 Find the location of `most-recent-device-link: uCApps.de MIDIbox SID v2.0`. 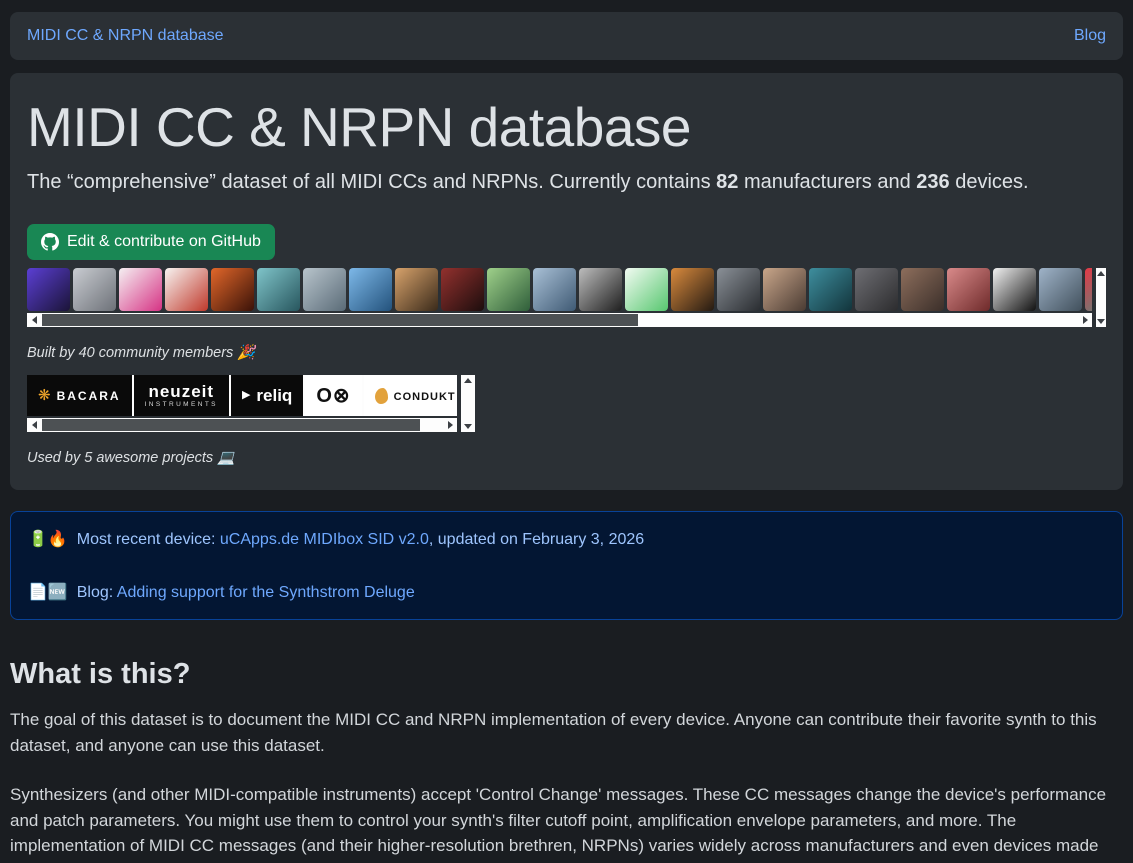

most-recent-device-link: uCApps.de MIDIbox SID v2.0 is located at coordinates (324, 539).